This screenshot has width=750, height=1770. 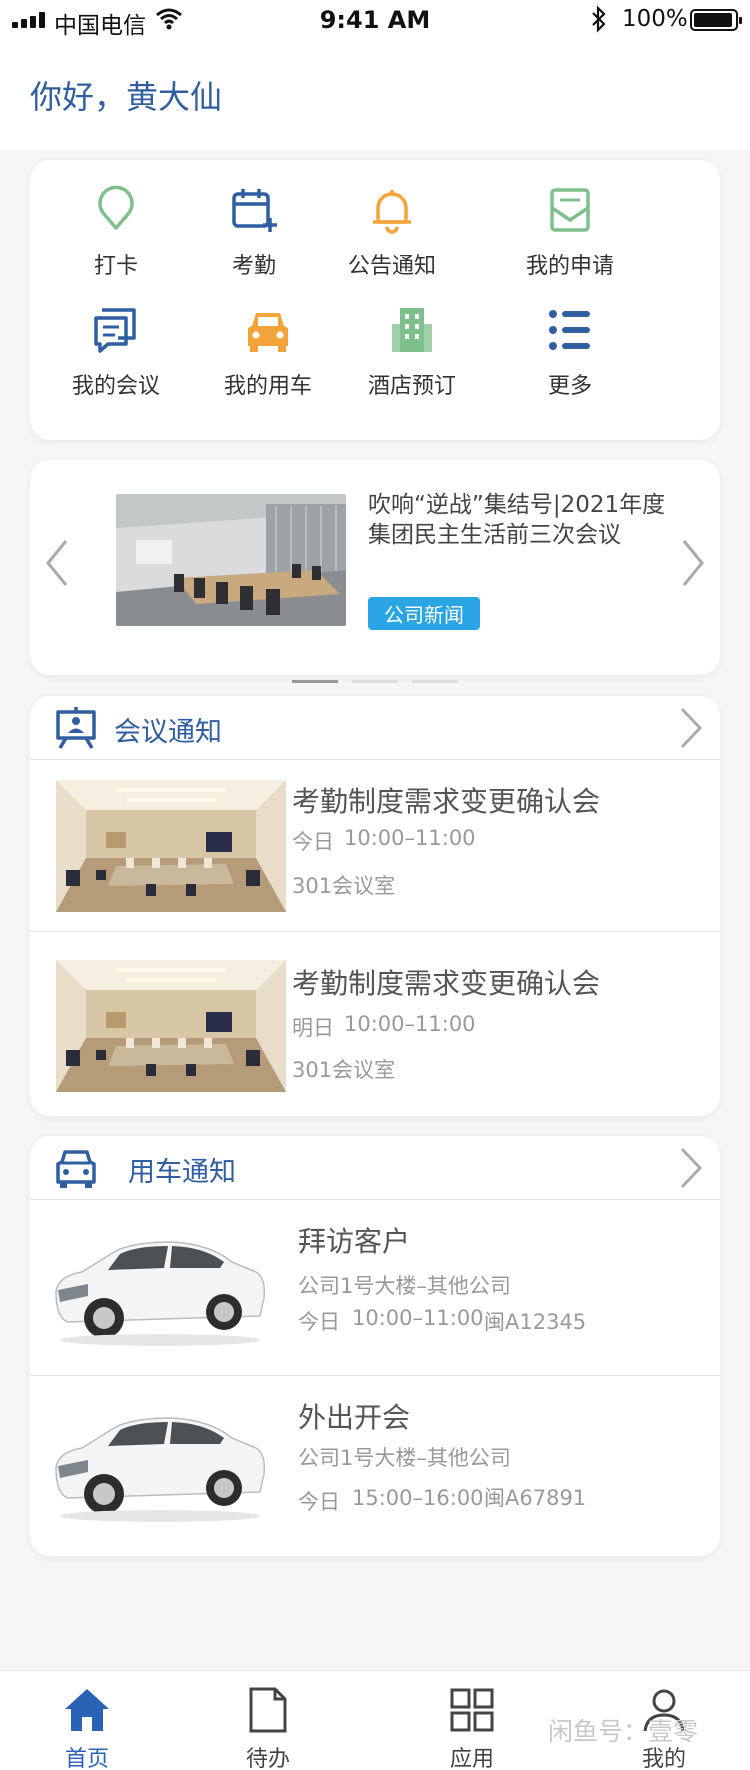 What do you see at coordinates (268, 1710) in the screenshot?
I see `document-icon` at bounding box center [268, 1710].